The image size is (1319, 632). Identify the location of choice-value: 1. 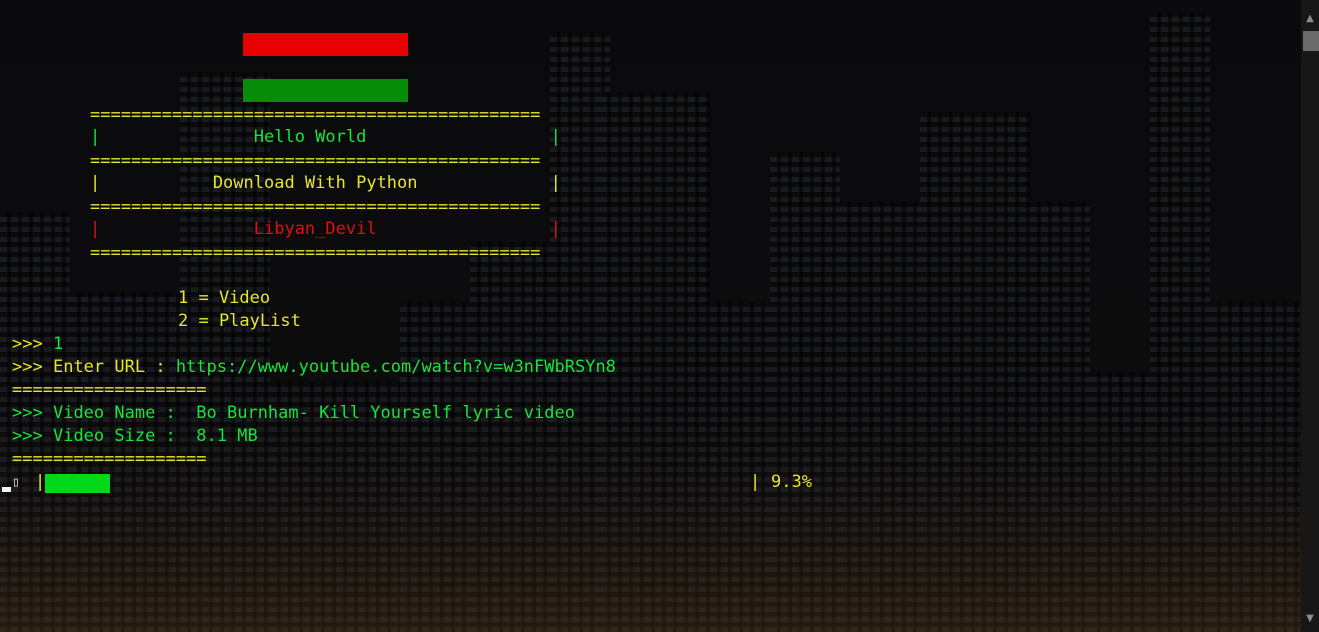
(58, 344).